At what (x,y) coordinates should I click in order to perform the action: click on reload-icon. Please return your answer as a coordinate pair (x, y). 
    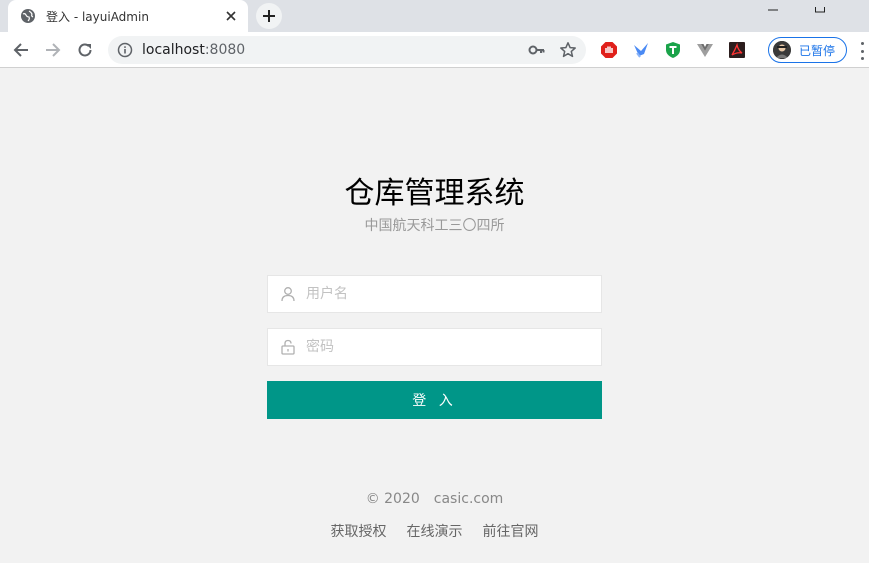
    Looking at the image, I should click on (85, 50).